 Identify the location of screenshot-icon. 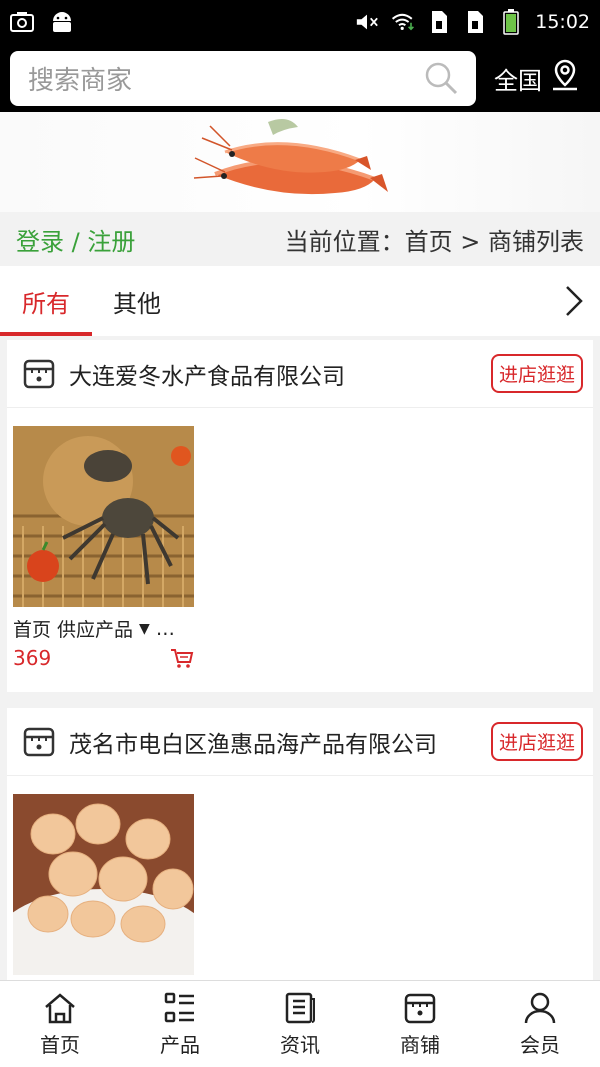
(22, 22).